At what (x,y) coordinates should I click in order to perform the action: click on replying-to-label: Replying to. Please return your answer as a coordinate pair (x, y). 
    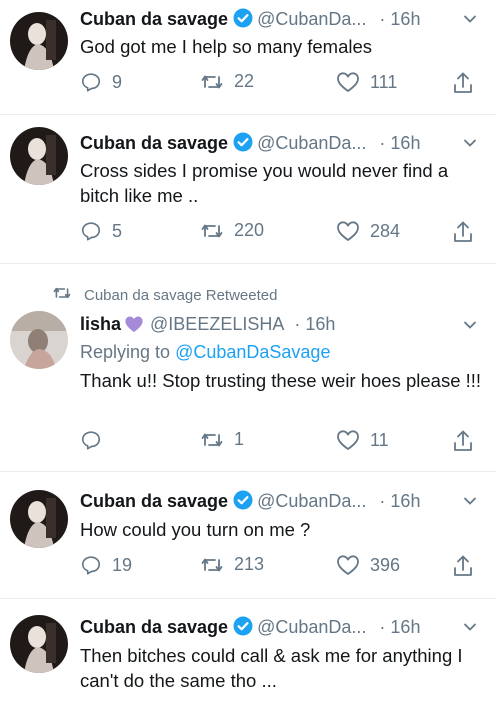
    Looking at the image, I should click on (125, 352).